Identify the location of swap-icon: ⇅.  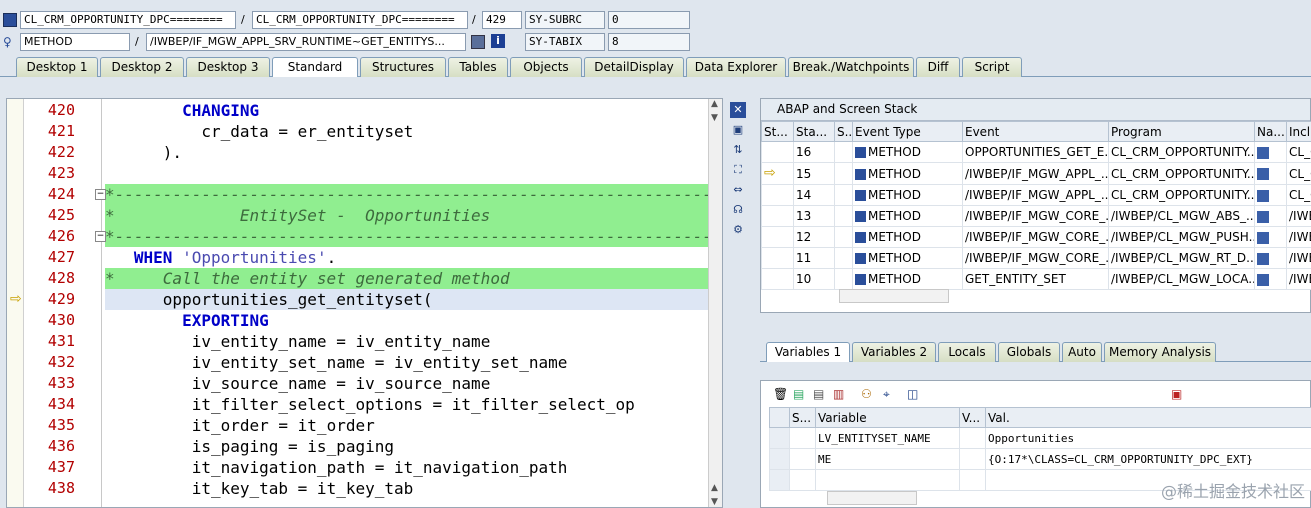
(738, 150).